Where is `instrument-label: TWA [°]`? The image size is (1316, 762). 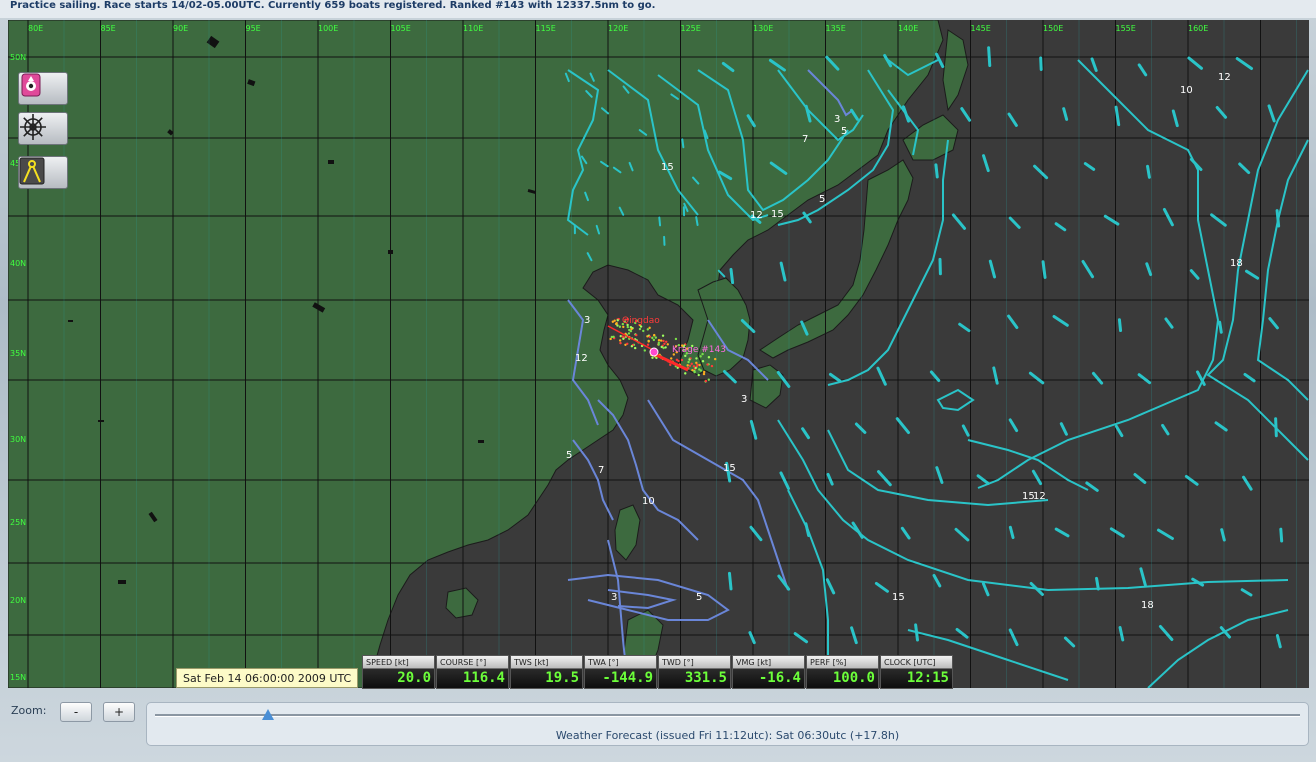 instrument-label: TWA [°] is located at coordinates (603, 662).